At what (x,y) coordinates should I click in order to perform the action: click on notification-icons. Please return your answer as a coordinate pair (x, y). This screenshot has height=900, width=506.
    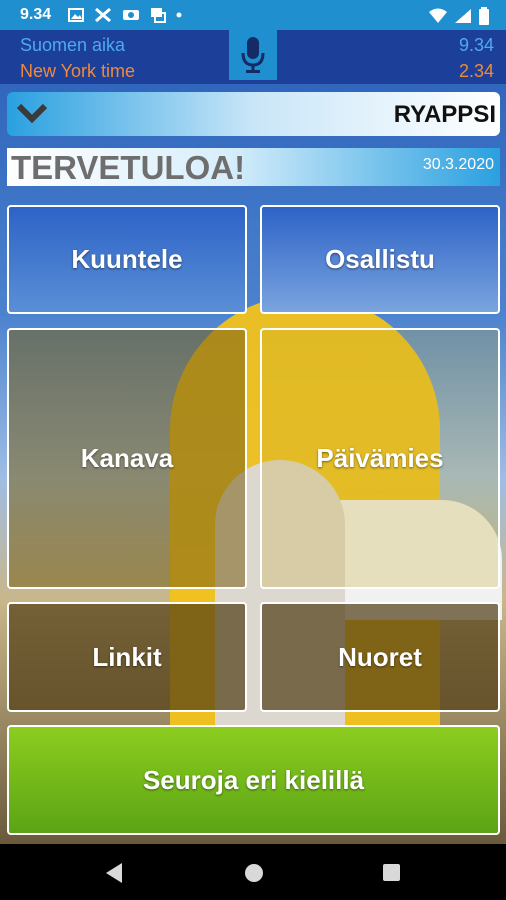
    Looking at the image, I should click on (125, 15).